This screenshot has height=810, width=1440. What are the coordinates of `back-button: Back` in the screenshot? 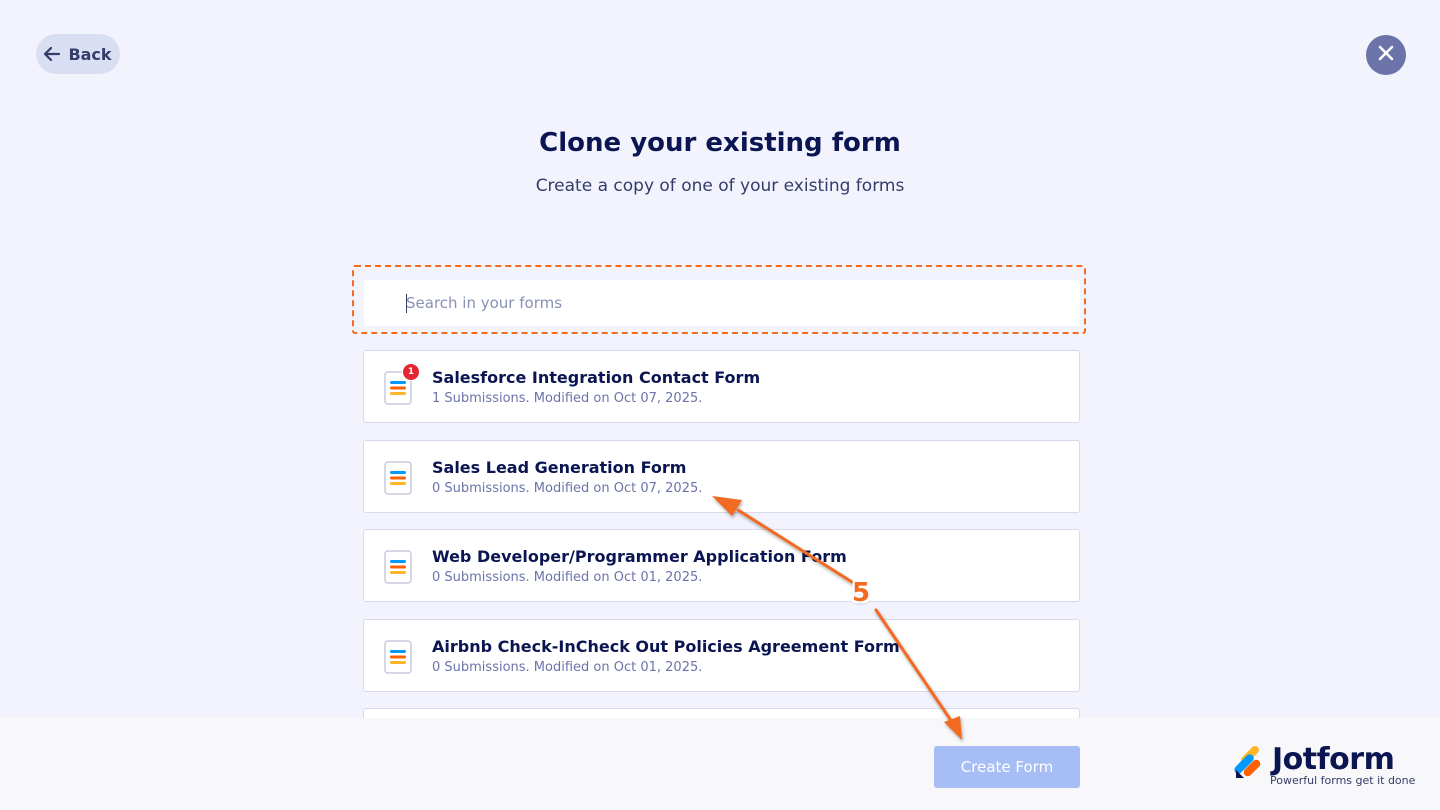 It's located at (78, 54).